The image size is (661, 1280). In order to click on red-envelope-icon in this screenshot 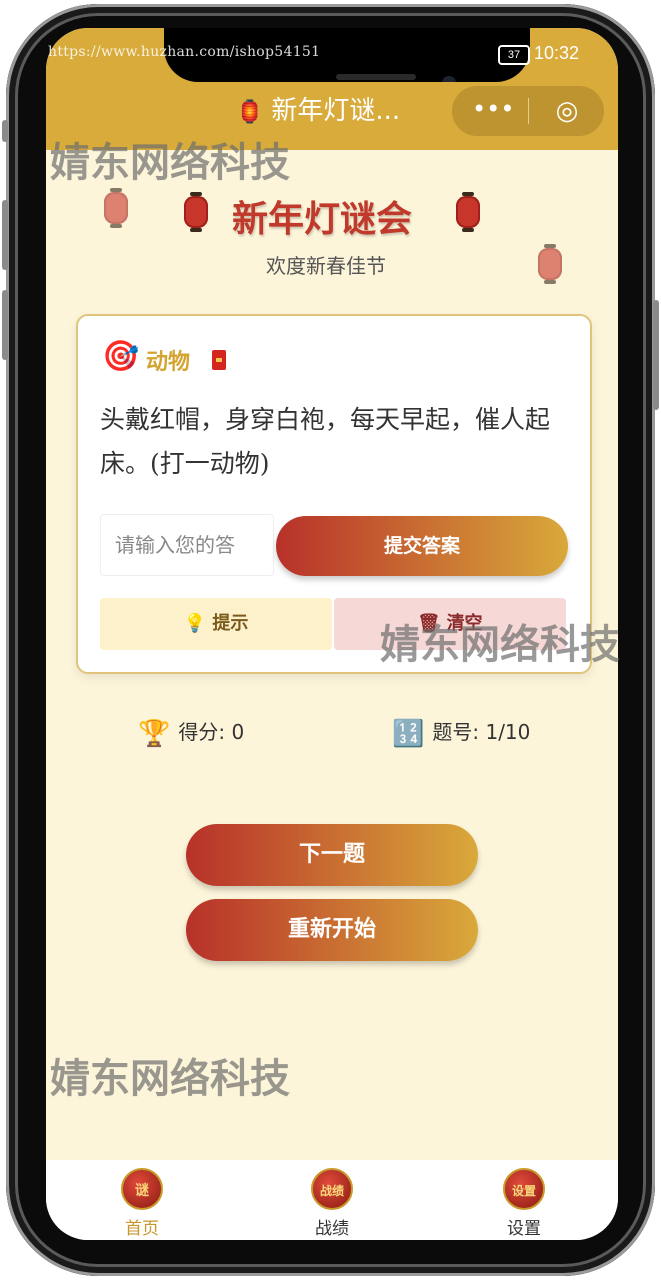, I will do `click(219, 360)`.